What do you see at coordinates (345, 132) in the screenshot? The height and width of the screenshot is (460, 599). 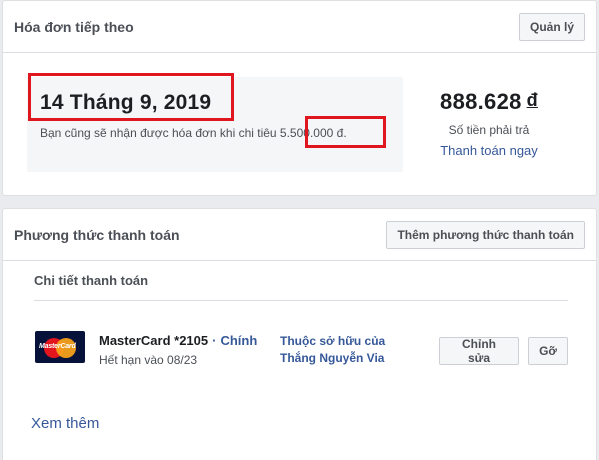 I see `threshold-highlight-box` at bounding box center [345, 132].